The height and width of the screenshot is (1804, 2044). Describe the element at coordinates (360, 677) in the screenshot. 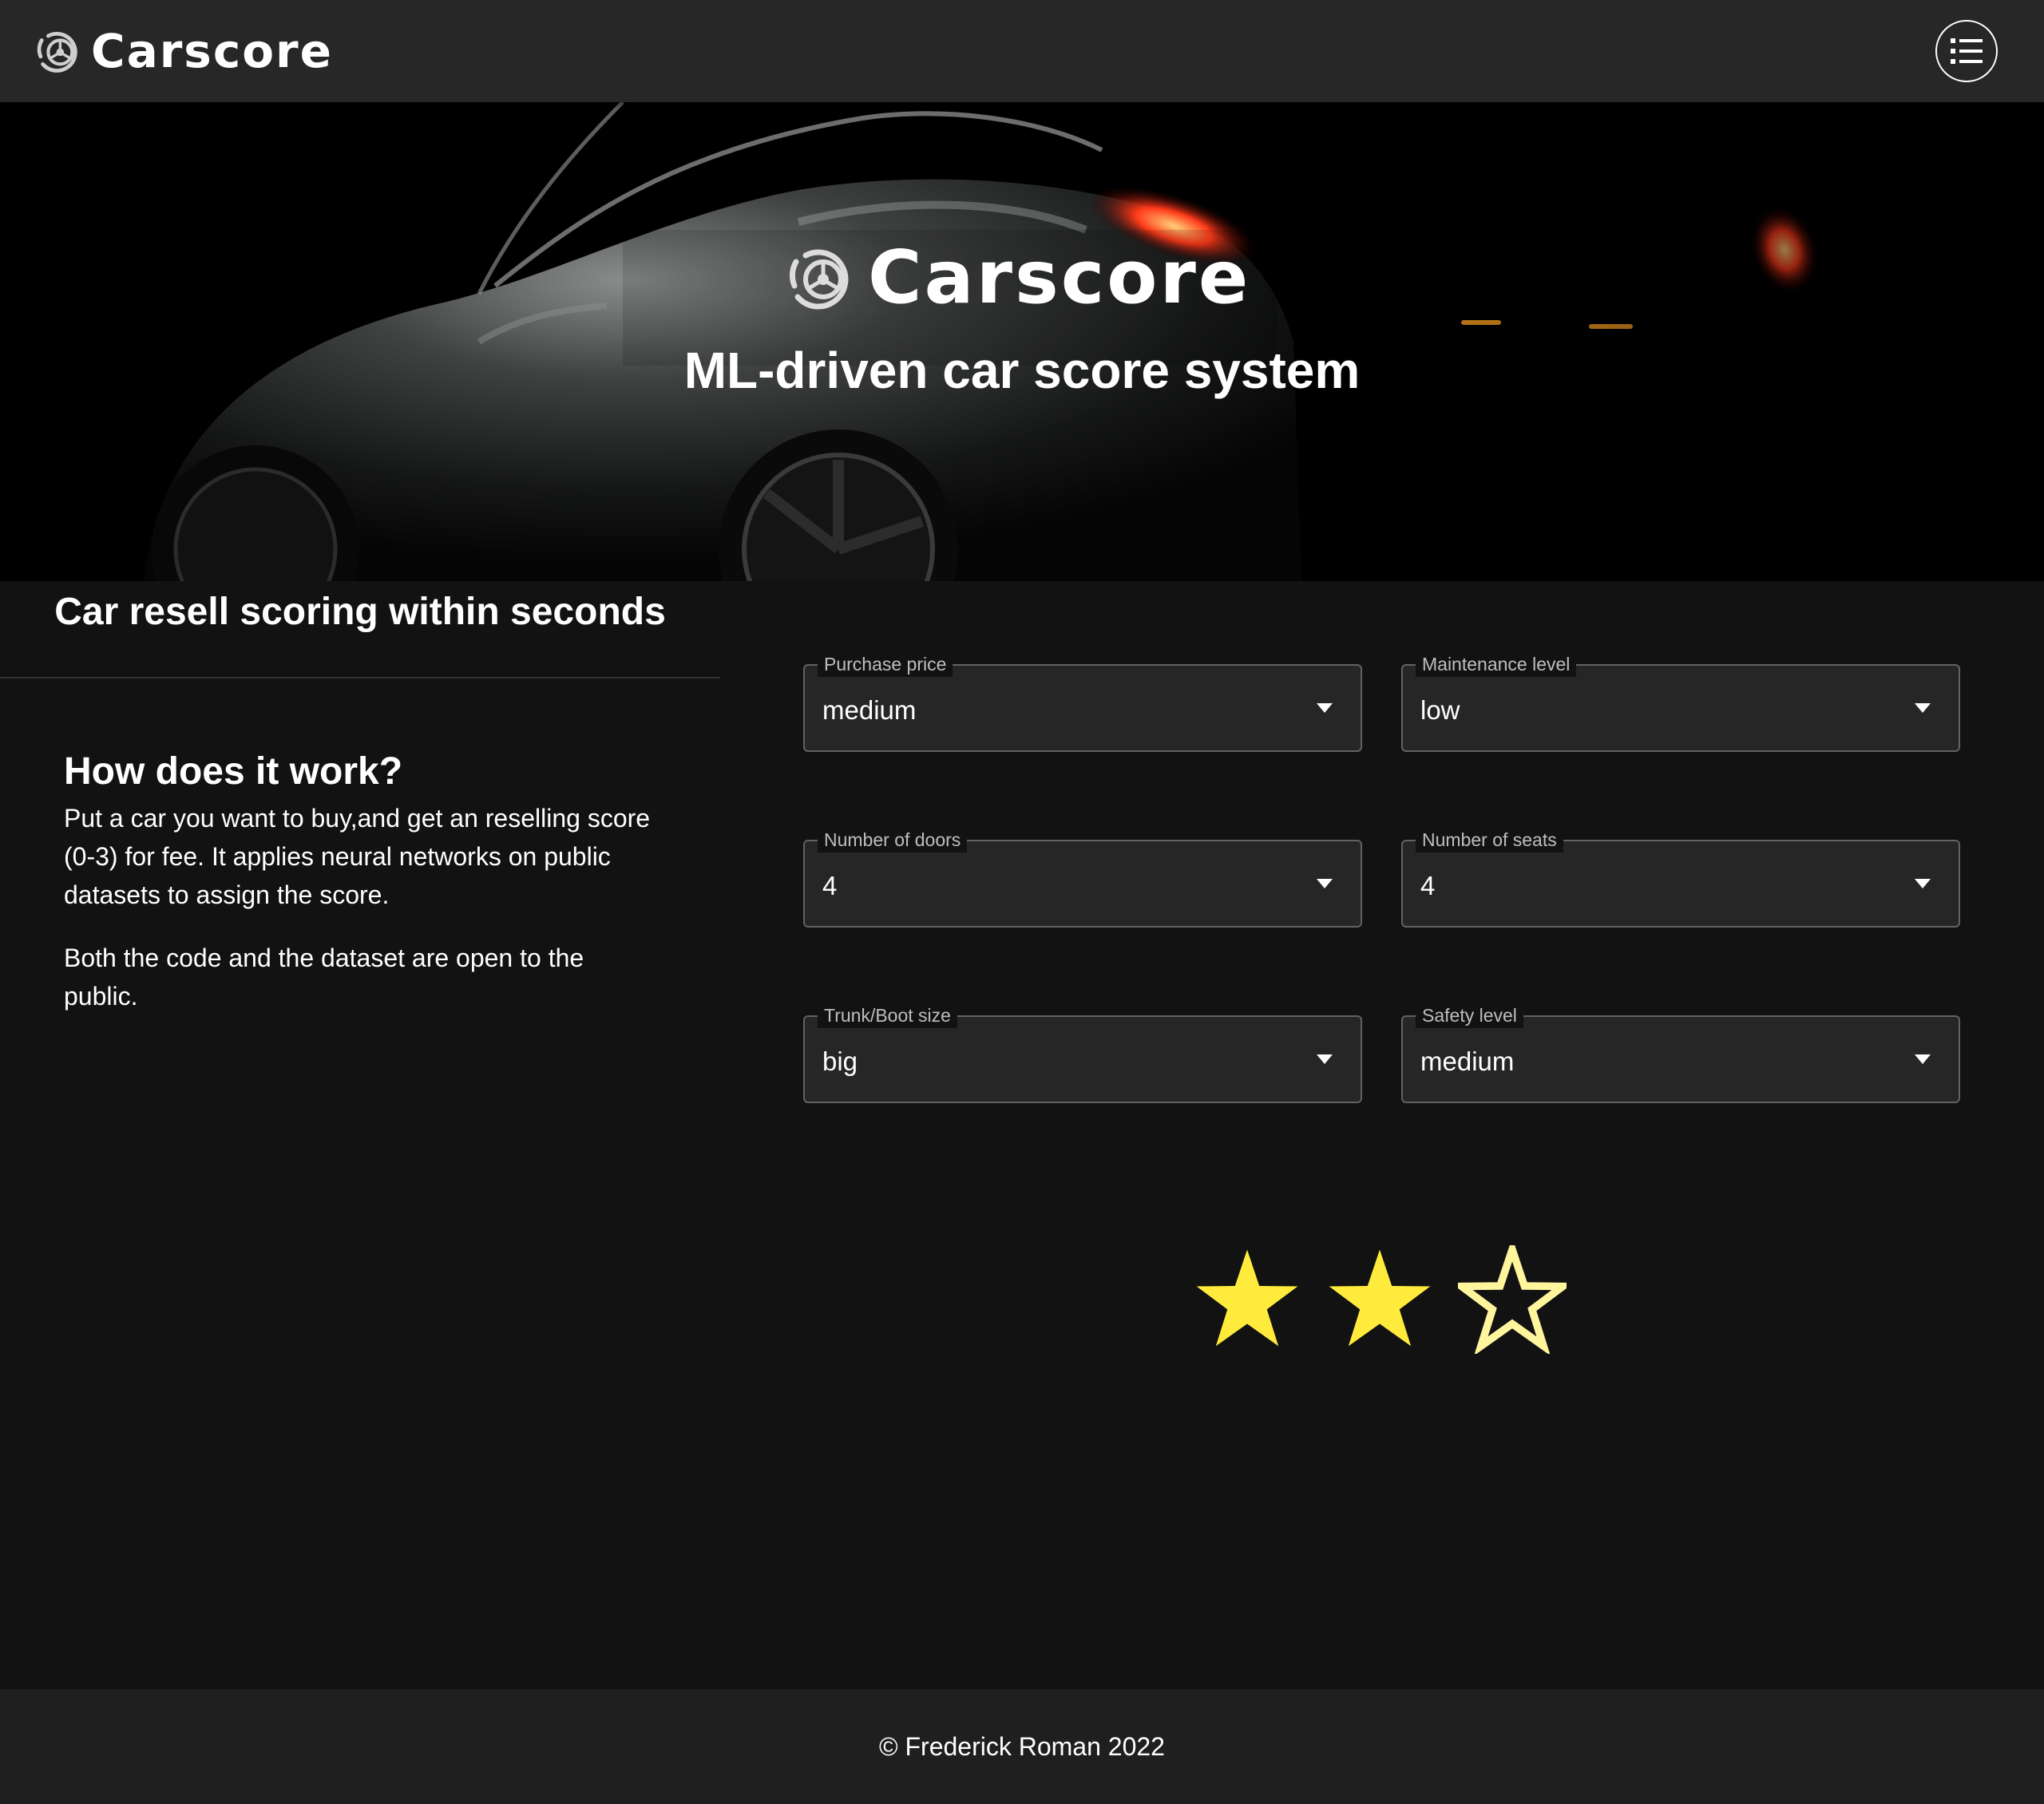

I see `divider` at that location.